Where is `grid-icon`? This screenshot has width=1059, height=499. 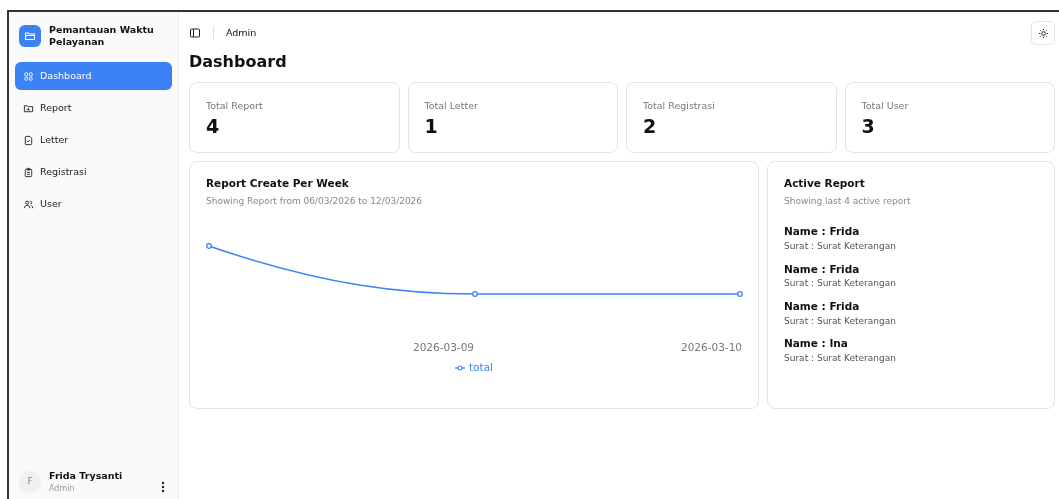 grid-icon is located at coordinates (28, 76).